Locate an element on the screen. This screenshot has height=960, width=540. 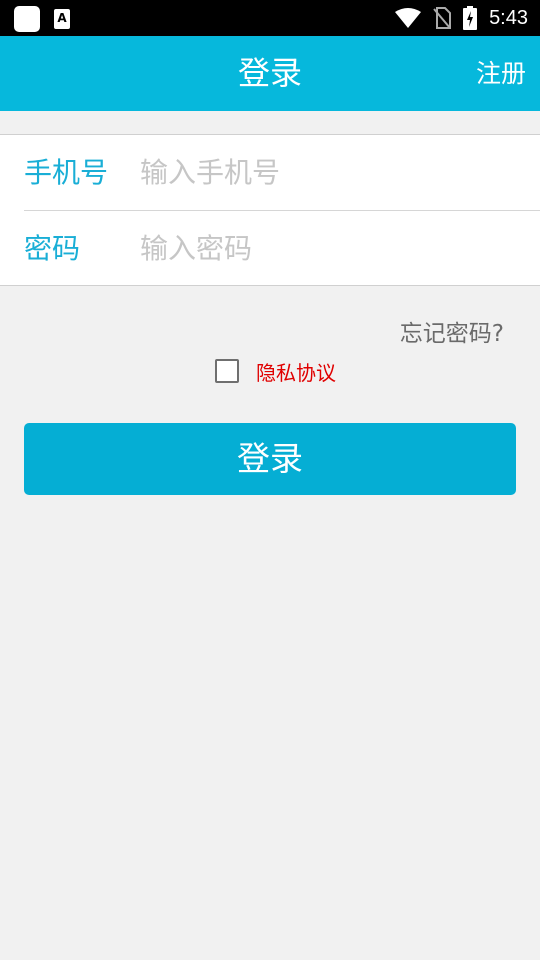
page-title: 登录 is located at coordinates (269, 73).